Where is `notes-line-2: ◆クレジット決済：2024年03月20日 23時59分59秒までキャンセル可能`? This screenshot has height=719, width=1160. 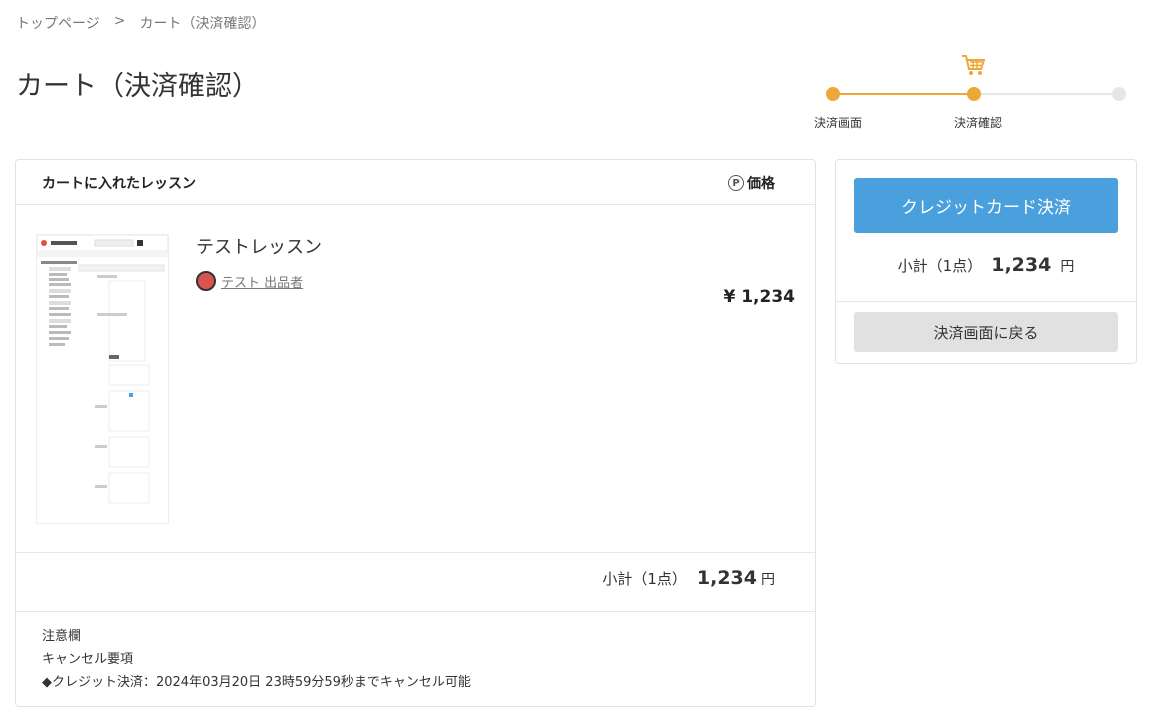
notes-line-2: ◆クレジット決済：2024年03月20日 23時59分59秒までキャンセル可能 is located at coordinates (256, 682).